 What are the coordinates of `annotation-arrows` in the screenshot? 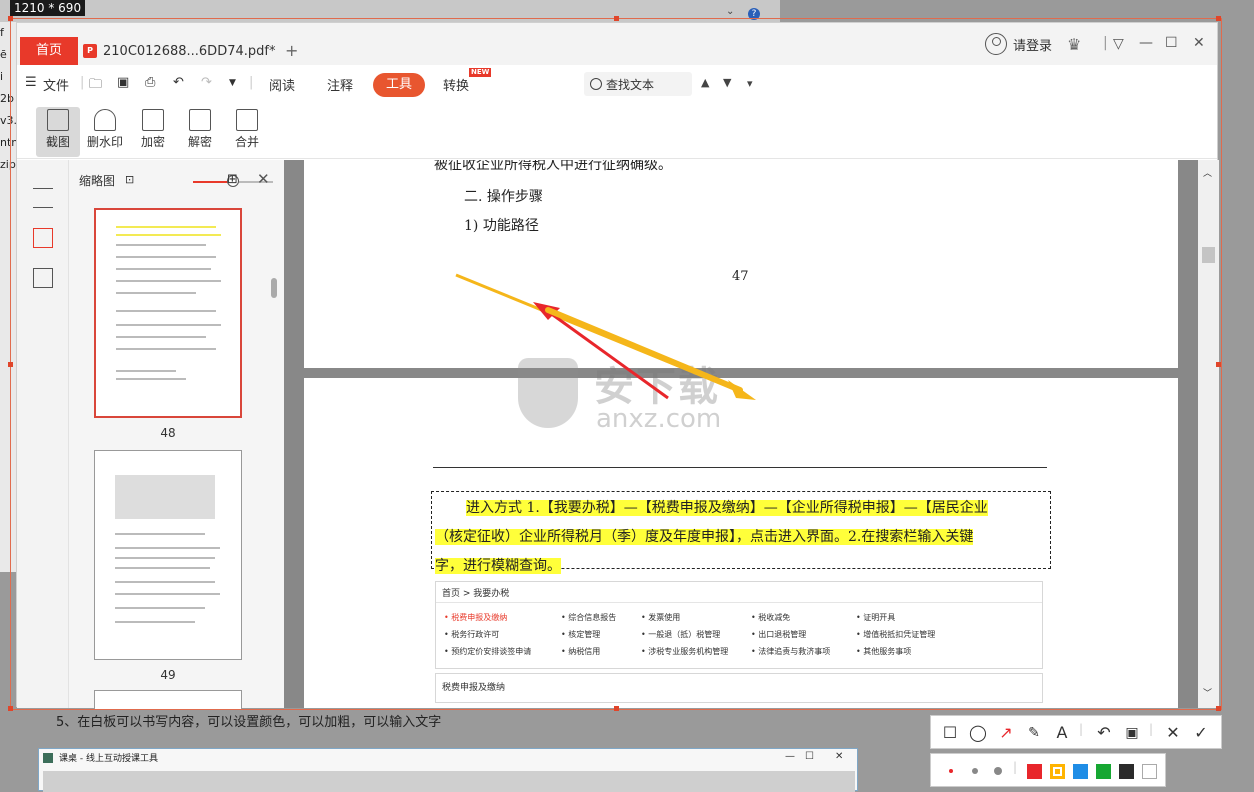 It's located at (605, 336).